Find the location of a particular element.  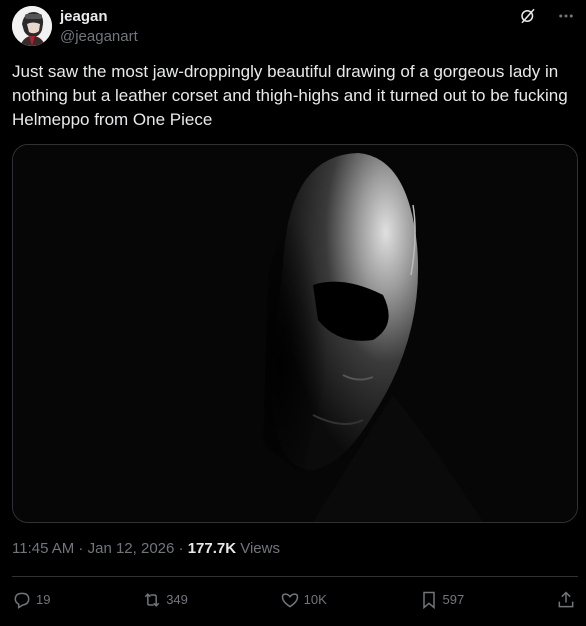

handle: @jeaganart is located at coordinates (99, 37).